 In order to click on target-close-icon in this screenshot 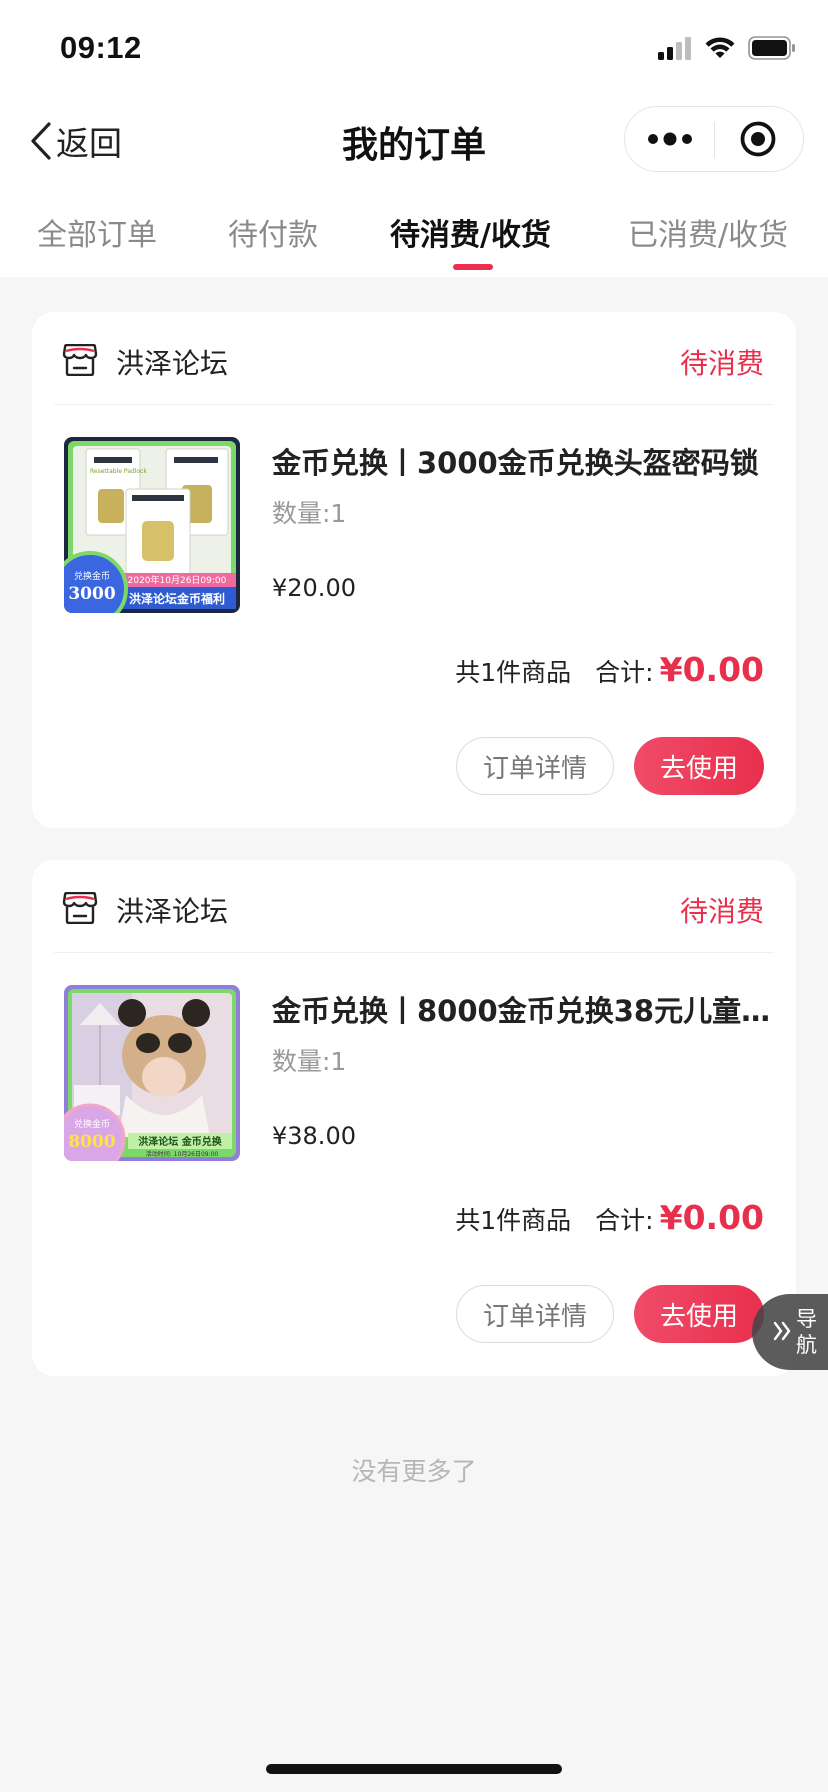, I will do `click(758, 138)`.